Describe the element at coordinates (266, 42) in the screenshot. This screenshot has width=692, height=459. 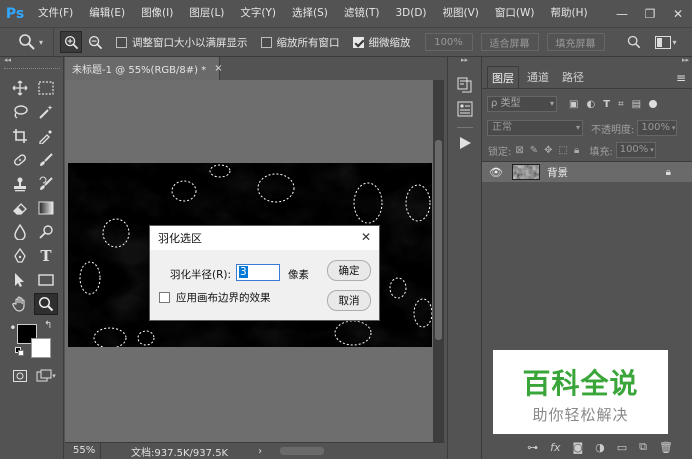
I see `zoom-all-checkbox` at that location.